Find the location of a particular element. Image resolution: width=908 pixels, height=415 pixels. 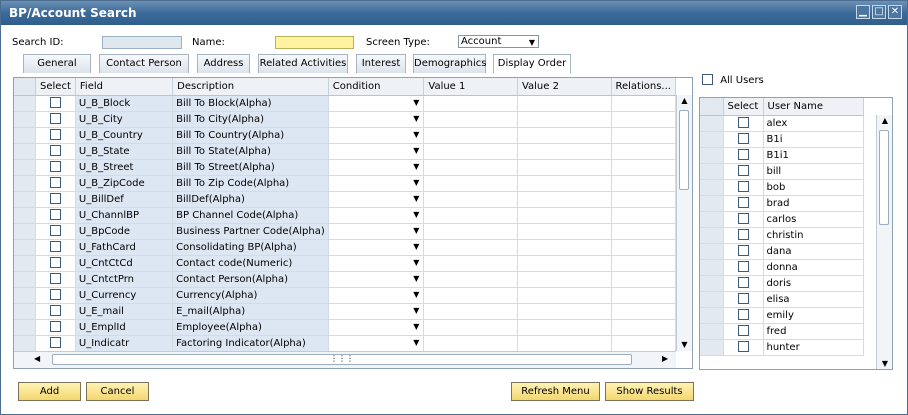

scroll-thumb is located at coordinates (684, 150).